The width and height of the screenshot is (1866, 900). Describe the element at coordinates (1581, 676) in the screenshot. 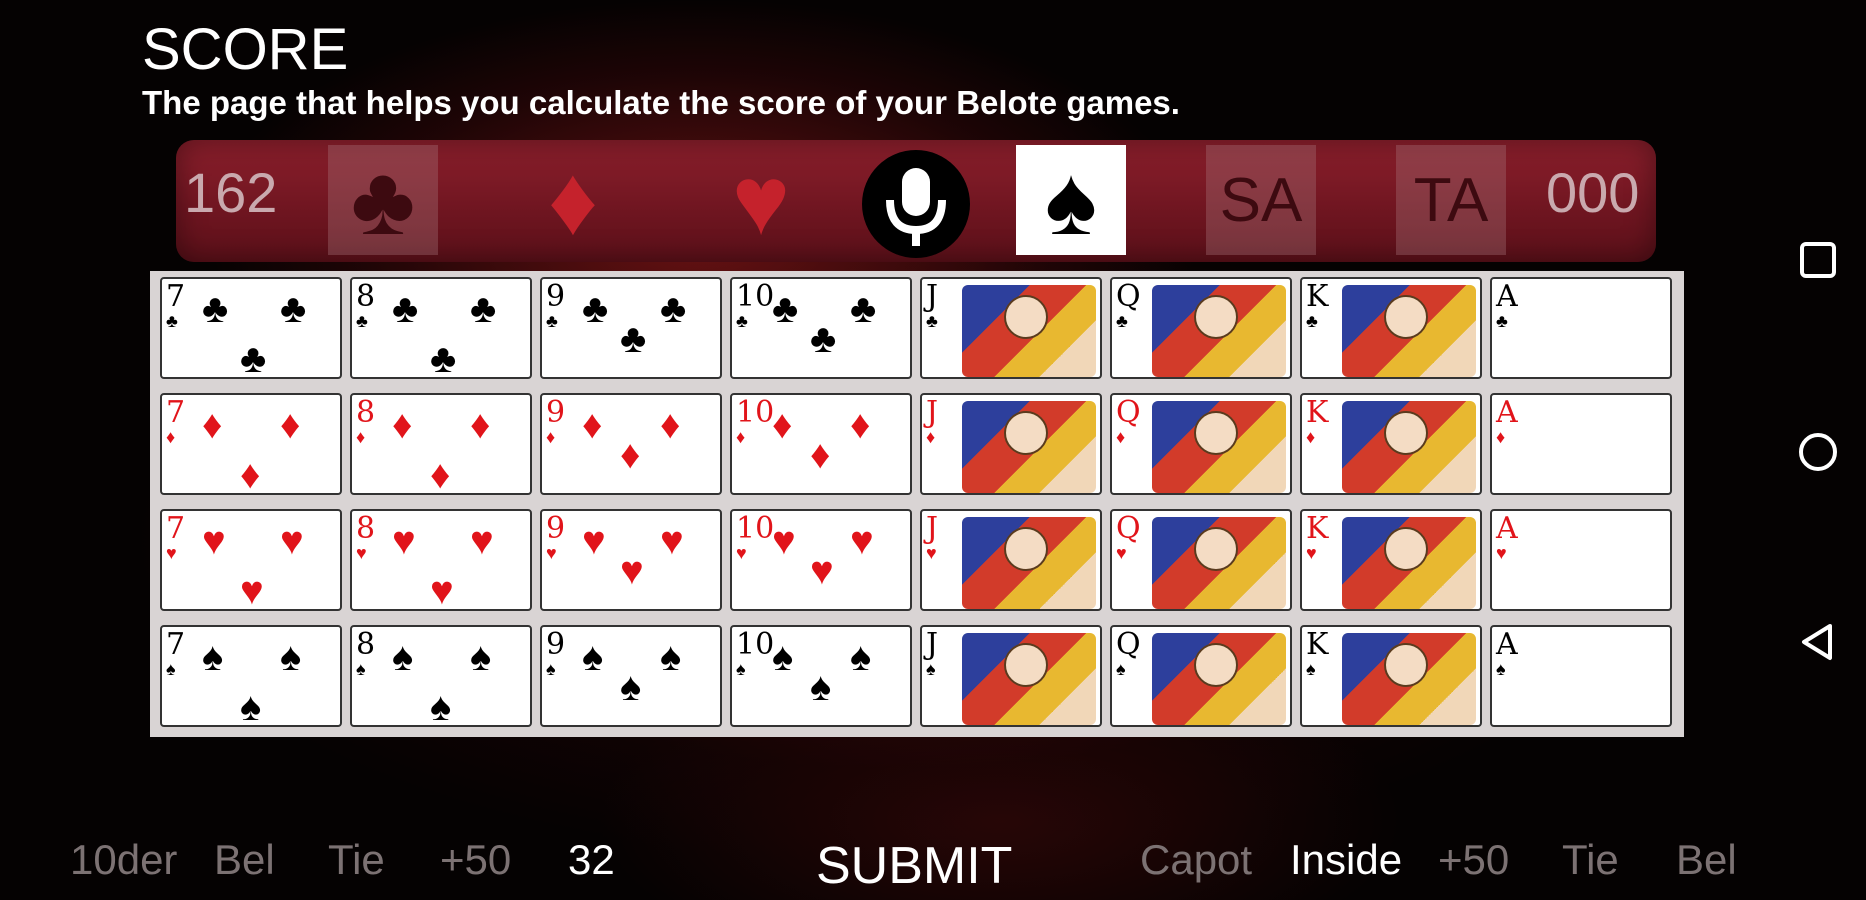

I see `card-a-spades: A ♠` at that location.